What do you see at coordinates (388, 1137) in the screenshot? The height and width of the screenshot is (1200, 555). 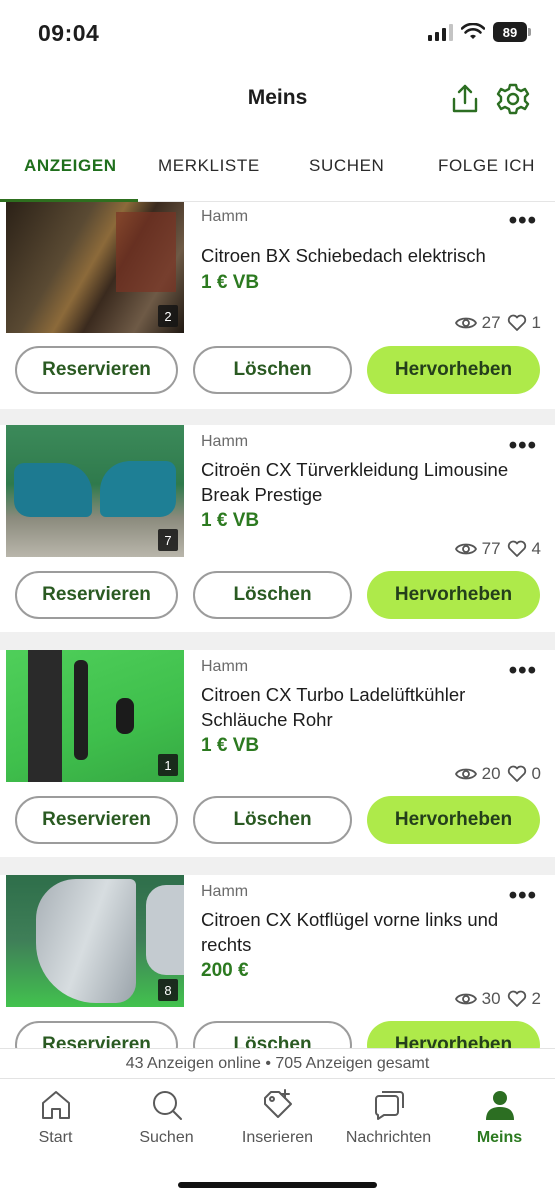 I see `nav-label: Nachrichten` at bounding box center [388, 1137].